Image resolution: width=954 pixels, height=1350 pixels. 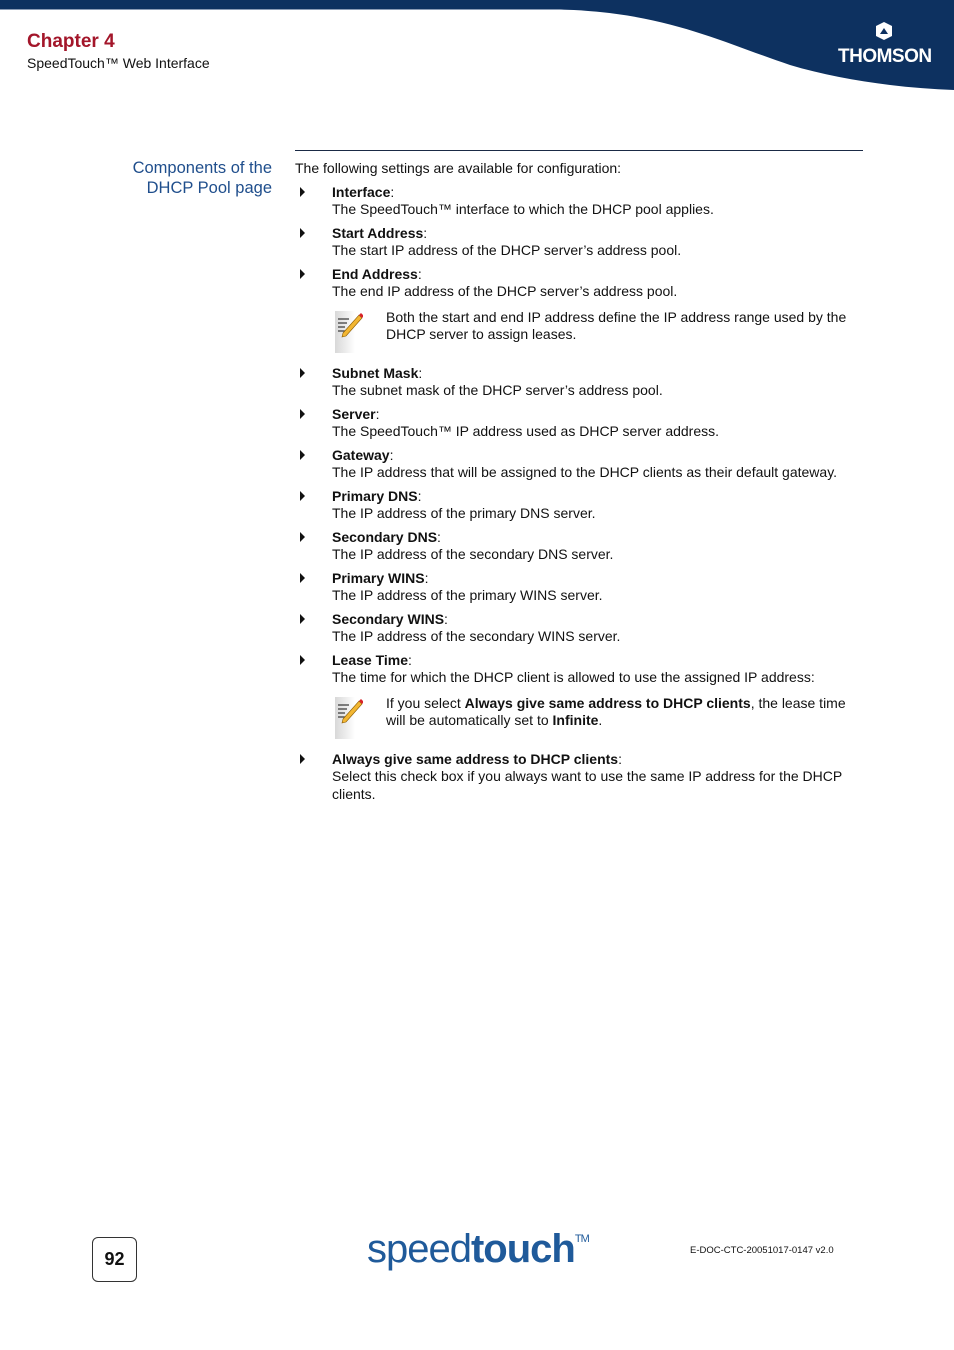 What do you see at coordinates (885, 56) in the screenshot?
I see `thomson-logo-text: THOMSON` at bounding box center [885, 56].